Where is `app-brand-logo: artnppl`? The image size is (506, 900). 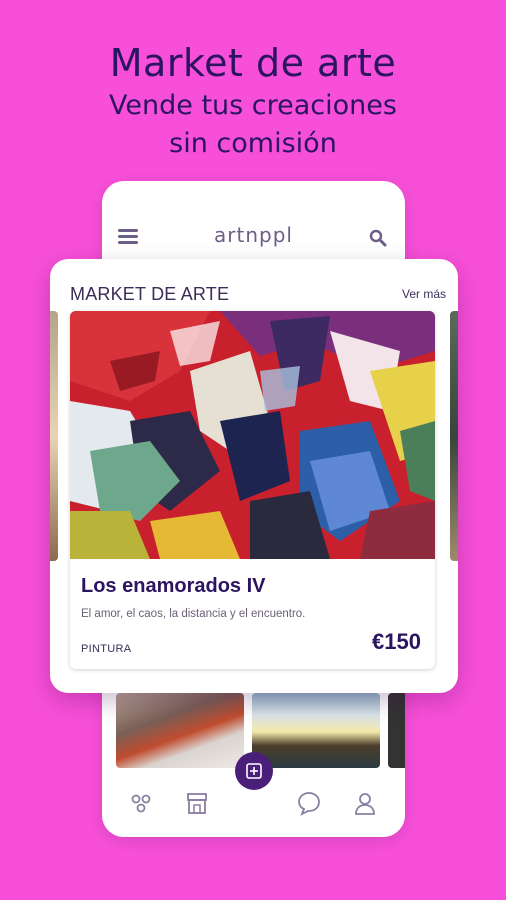 app-brand-logo: artnppl is located at coordinates (253, 235).